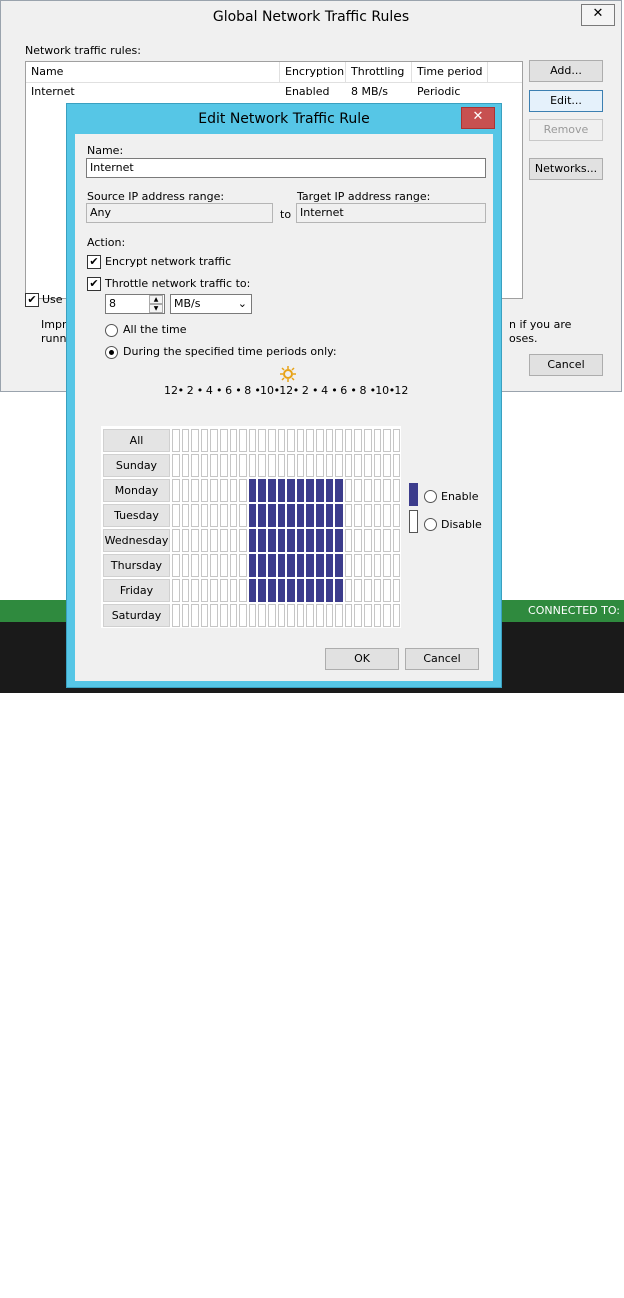 This screenshot has width=624, height=1298. I want to click on day-button-thursday: Thursday, so click(136, 565).